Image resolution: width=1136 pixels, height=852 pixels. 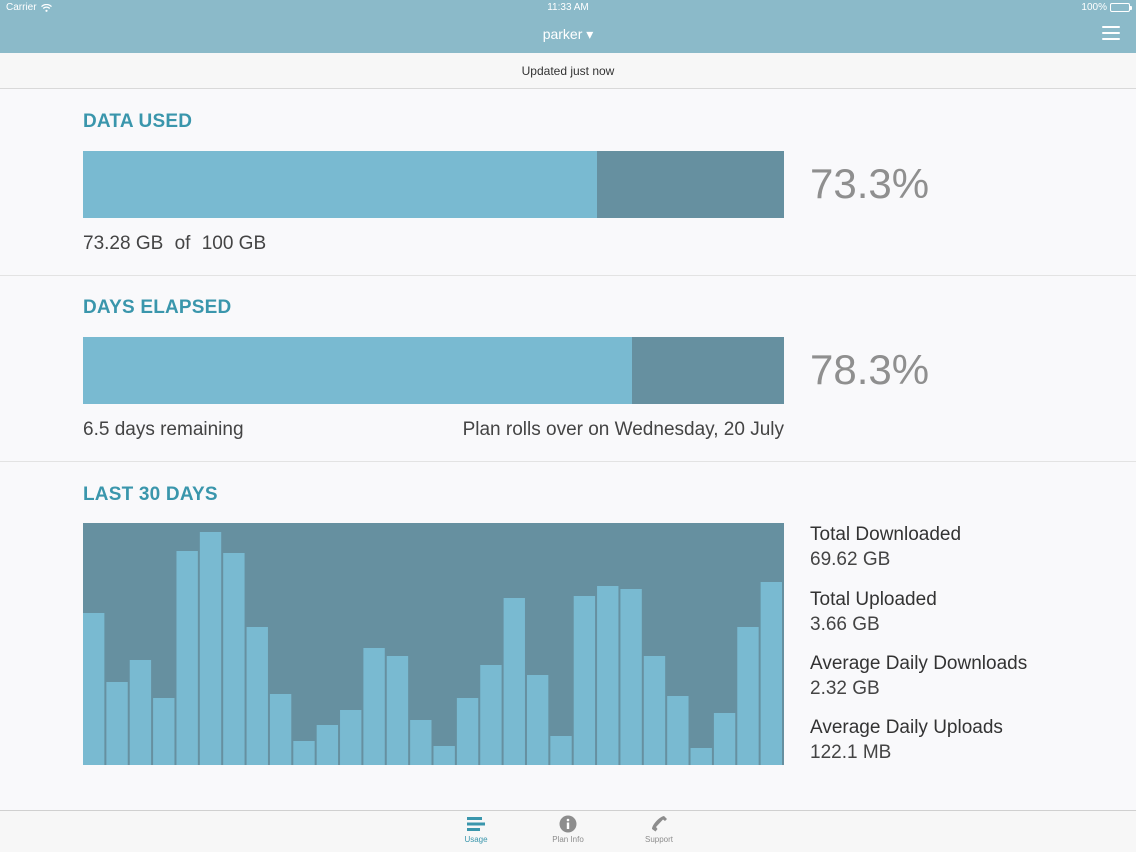 I want to click on status-time: 11:33 AM, so click(x=568, y=7).